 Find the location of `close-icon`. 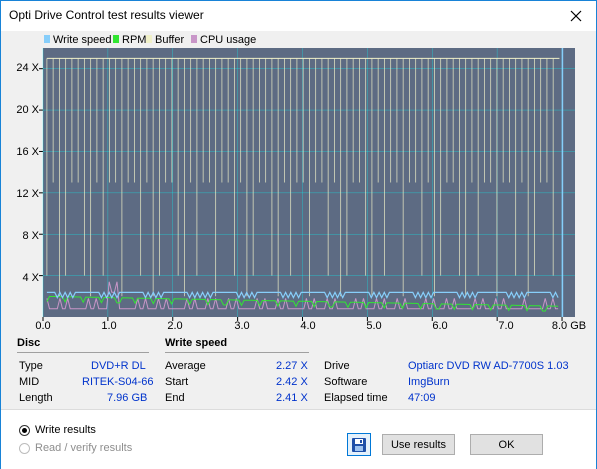

close-icon is located at coordinates (576, 16).